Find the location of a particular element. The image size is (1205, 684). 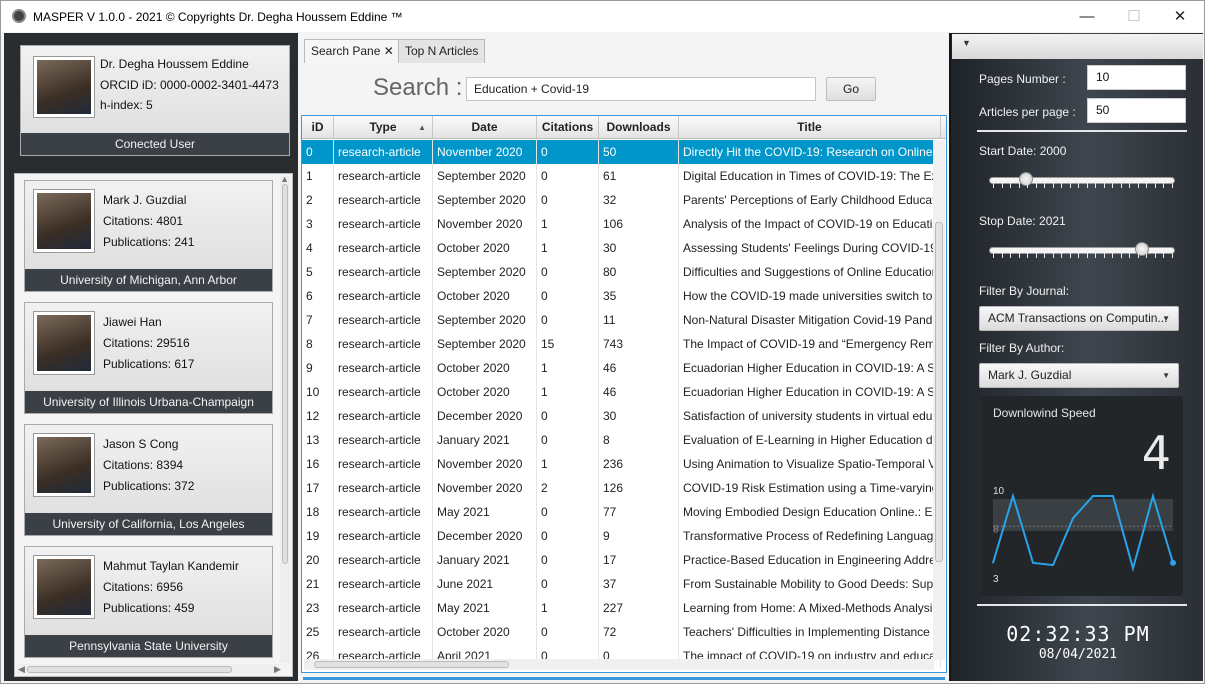

tab-search-label: Search Pane is located at coordinates (346, 51).